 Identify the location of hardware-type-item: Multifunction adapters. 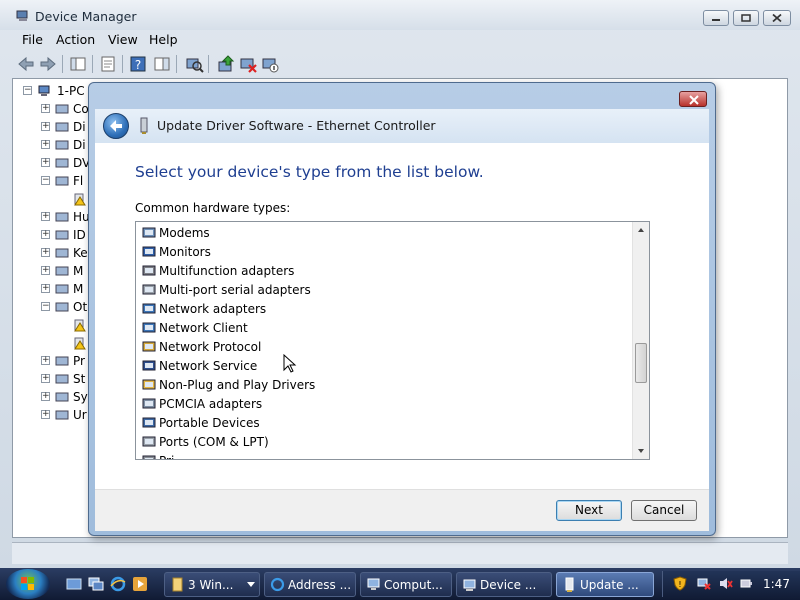
(381, 271).